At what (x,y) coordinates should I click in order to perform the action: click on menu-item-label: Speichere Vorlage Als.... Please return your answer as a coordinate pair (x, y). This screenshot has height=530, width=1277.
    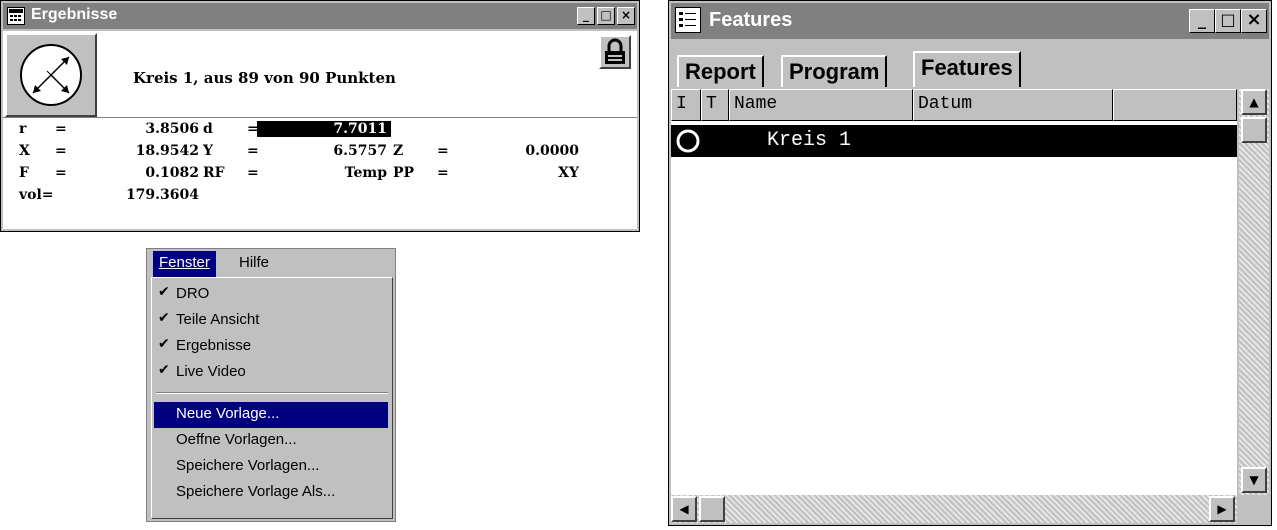
    Looking at the image, I should click on (256, 491).